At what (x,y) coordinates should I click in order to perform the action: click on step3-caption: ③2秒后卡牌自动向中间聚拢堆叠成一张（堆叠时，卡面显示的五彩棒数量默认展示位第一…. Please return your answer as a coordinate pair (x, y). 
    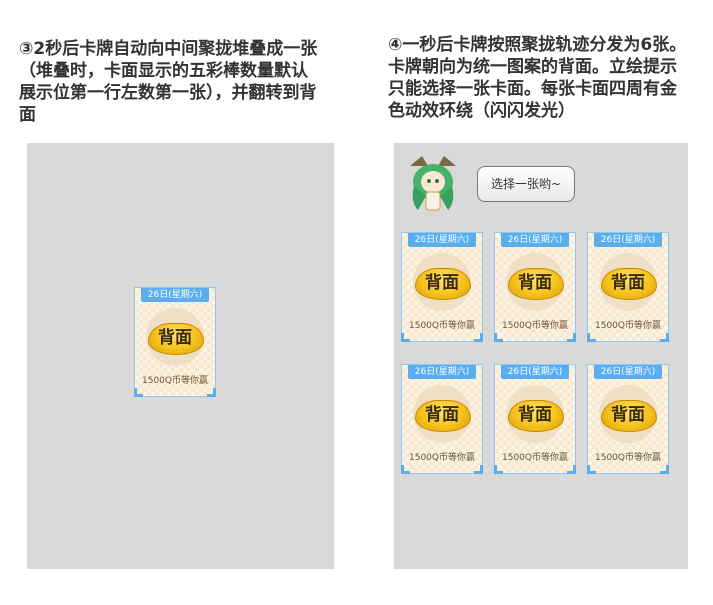
    Looking at the image, I should click on (168, 82).